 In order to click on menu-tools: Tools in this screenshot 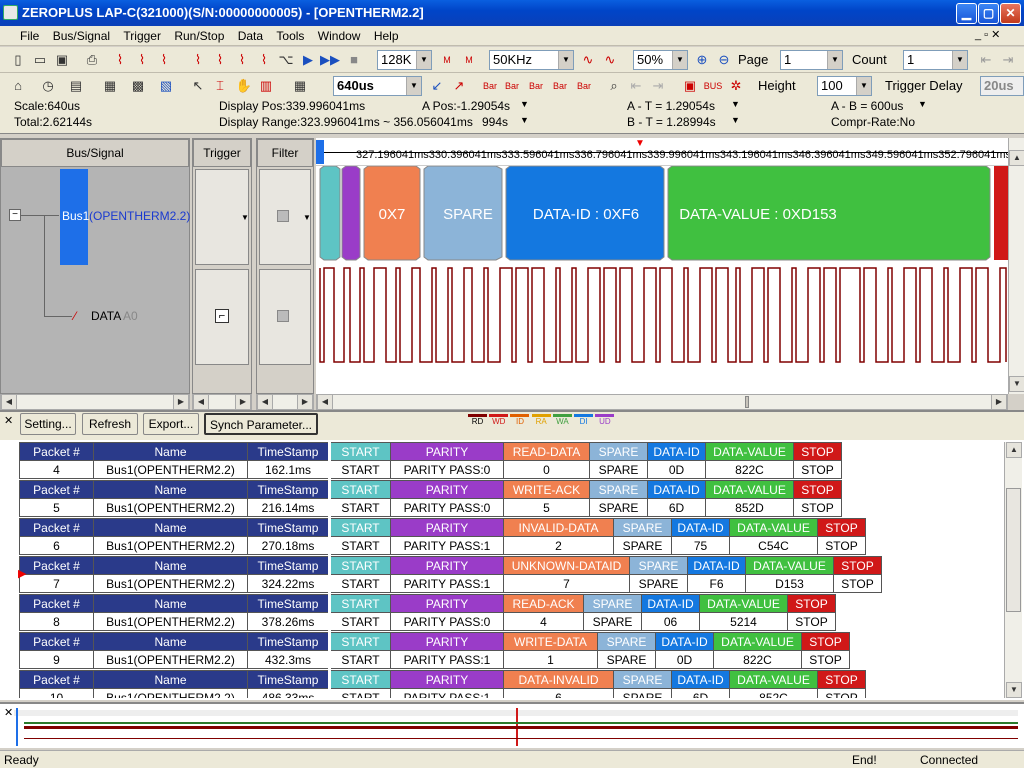, I will do `click(290, 36)`.